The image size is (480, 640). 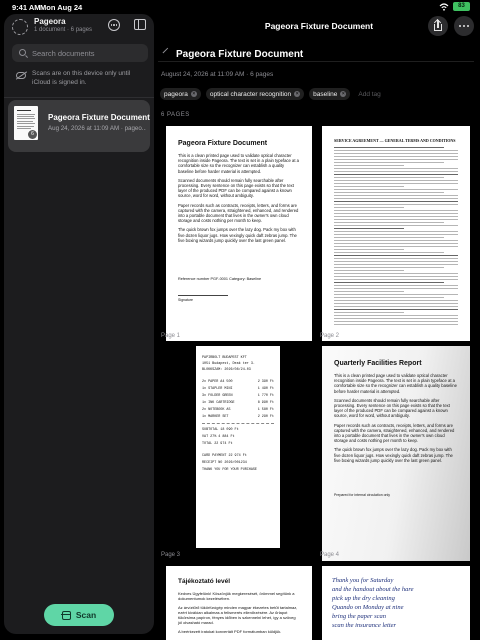 I want to click on handwritten-line: Thank you for Saturday, so click(x=363, y=580).